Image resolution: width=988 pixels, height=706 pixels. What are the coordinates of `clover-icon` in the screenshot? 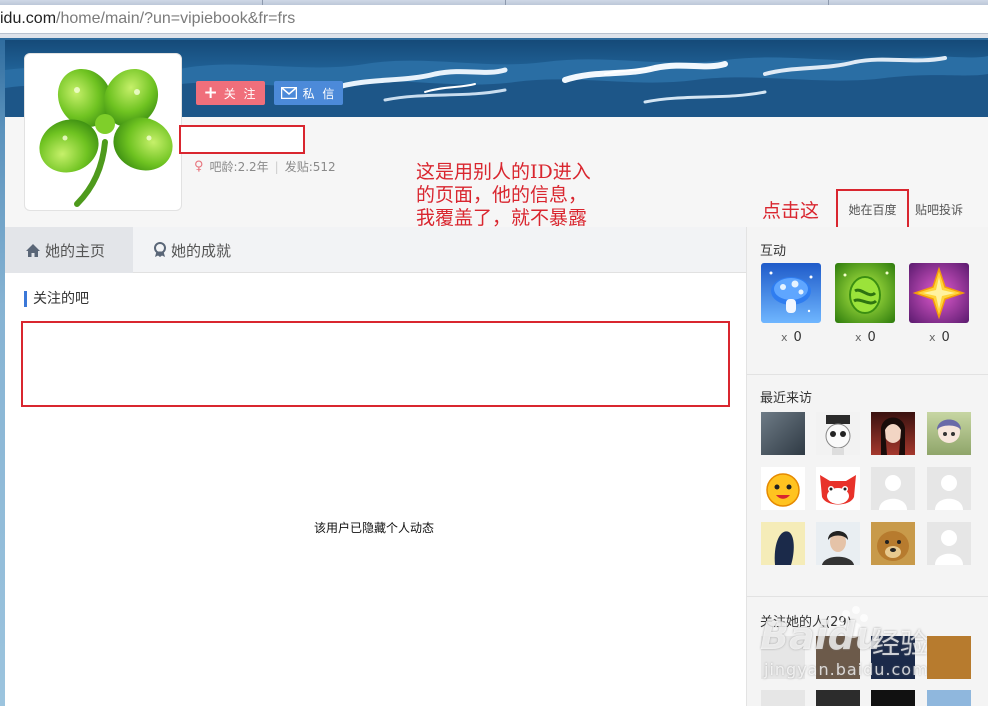 It's located at (106, 137).